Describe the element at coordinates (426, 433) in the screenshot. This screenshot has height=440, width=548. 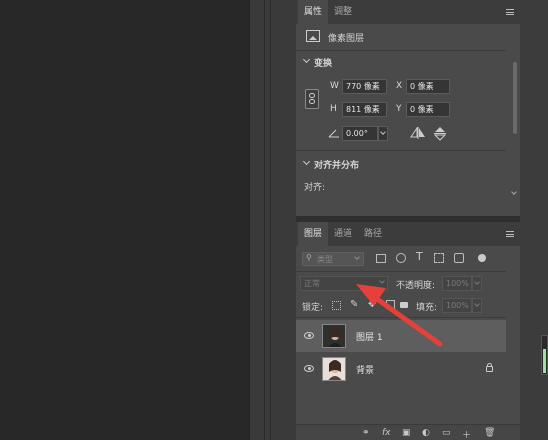
I see `adjustment-layer-icon: ◐` at that location.